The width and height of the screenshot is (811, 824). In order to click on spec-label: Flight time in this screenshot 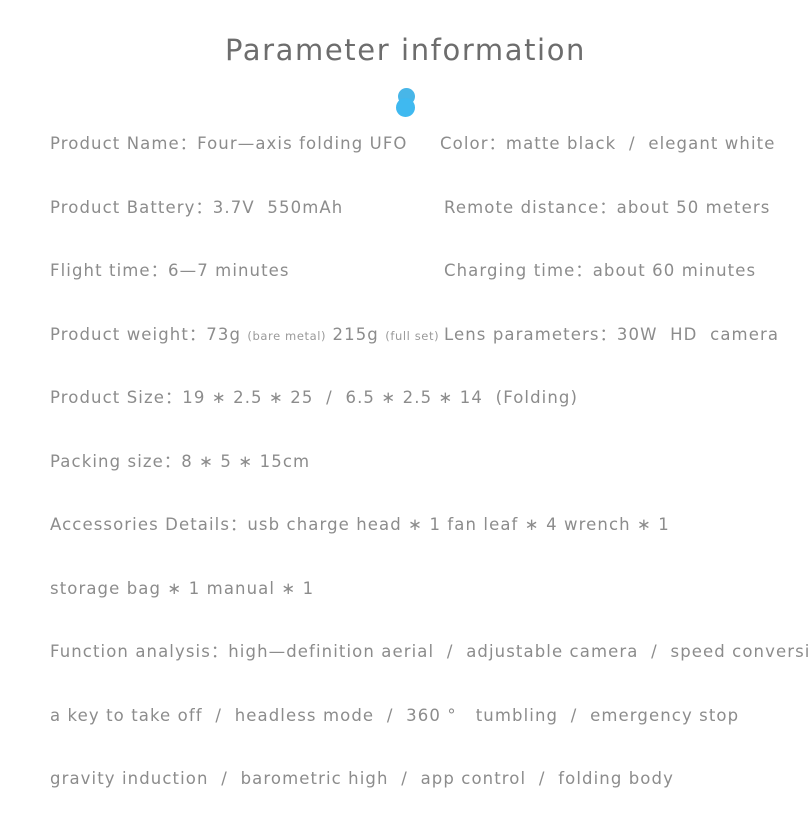, I will do `click(100, 270)`.